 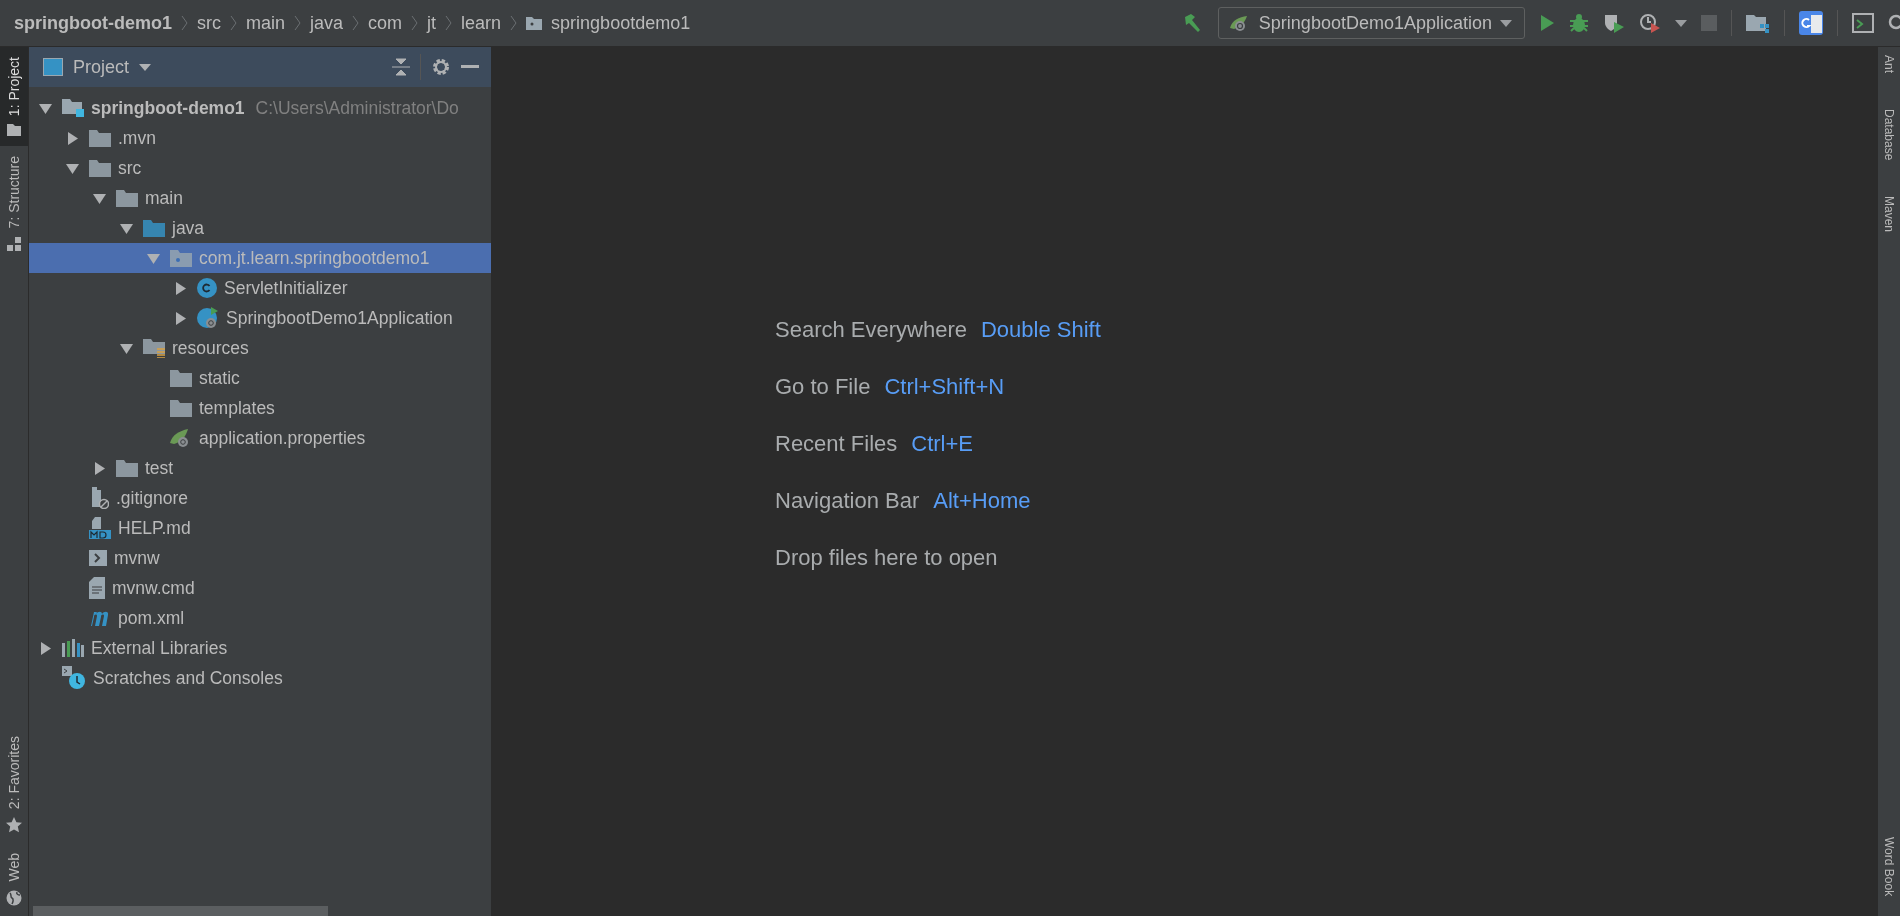 I want to click on hint-label: Drop files here to open, so click(x=886, y=558).